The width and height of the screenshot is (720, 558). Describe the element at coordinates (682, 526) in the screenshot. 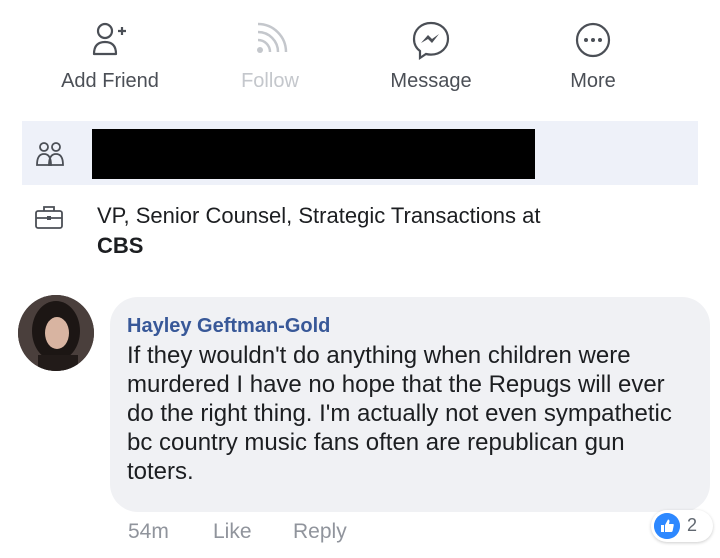

I see `reaction-summary: 2` at that location.